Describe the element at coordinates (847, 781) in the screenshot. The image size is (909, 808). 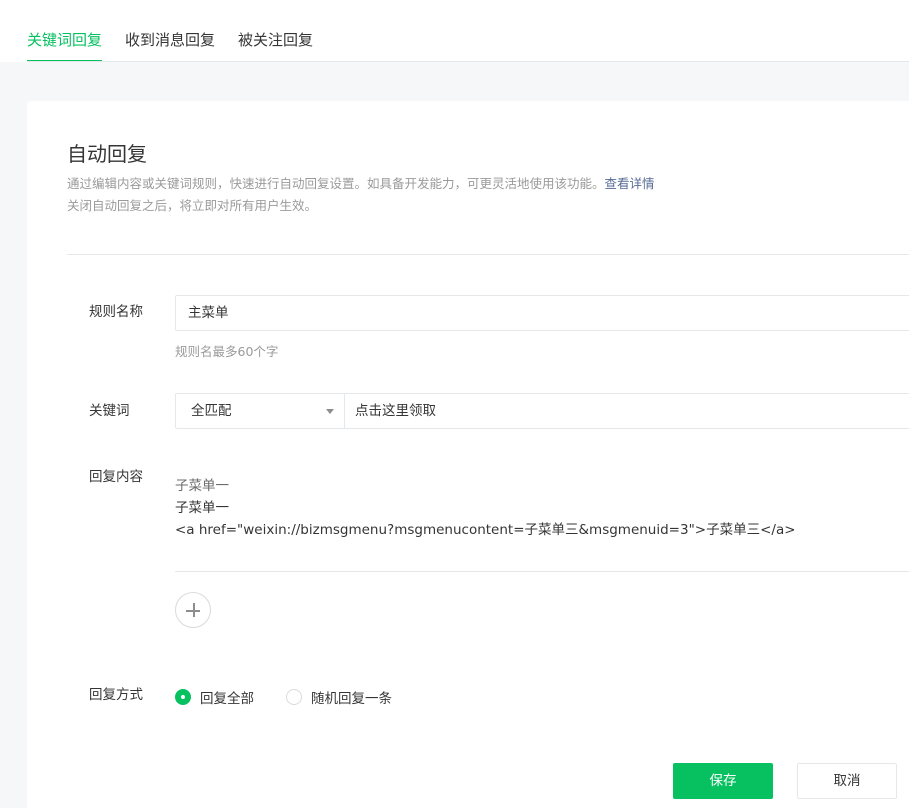
I see `cancel-button: 取消` at that location.